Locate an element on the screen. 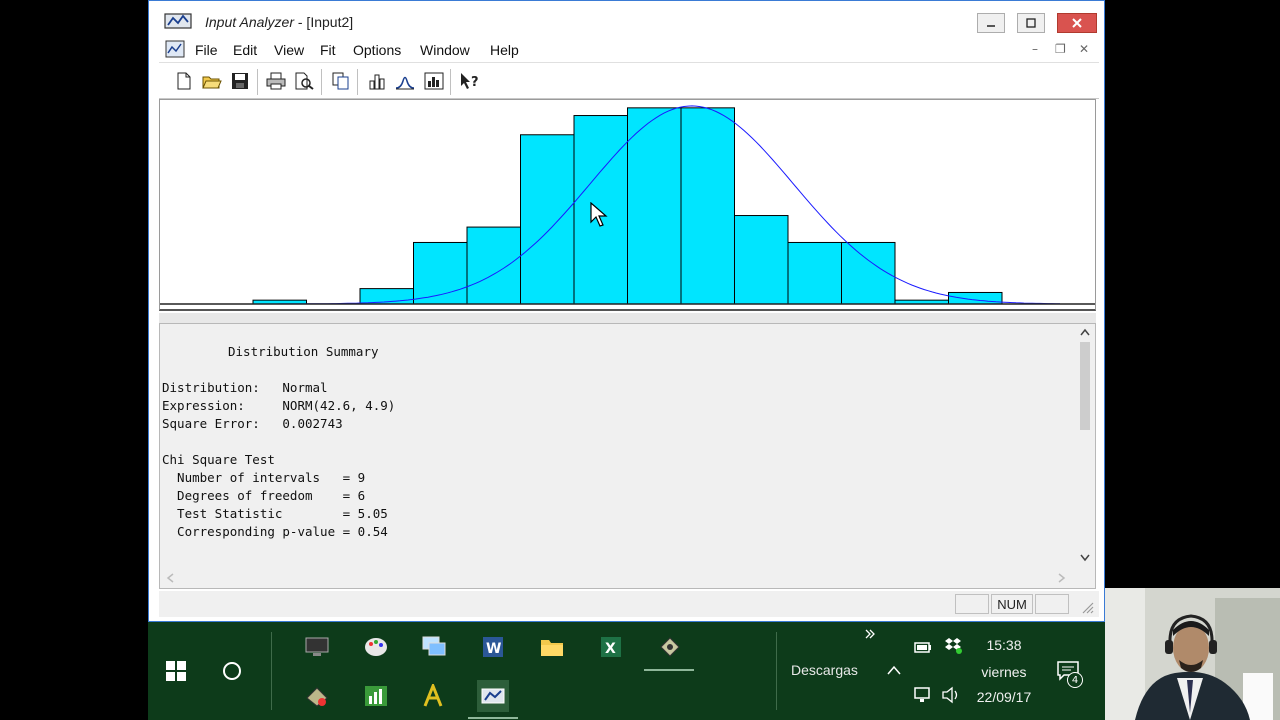  printer-icon is located at coordinates (276, 81).